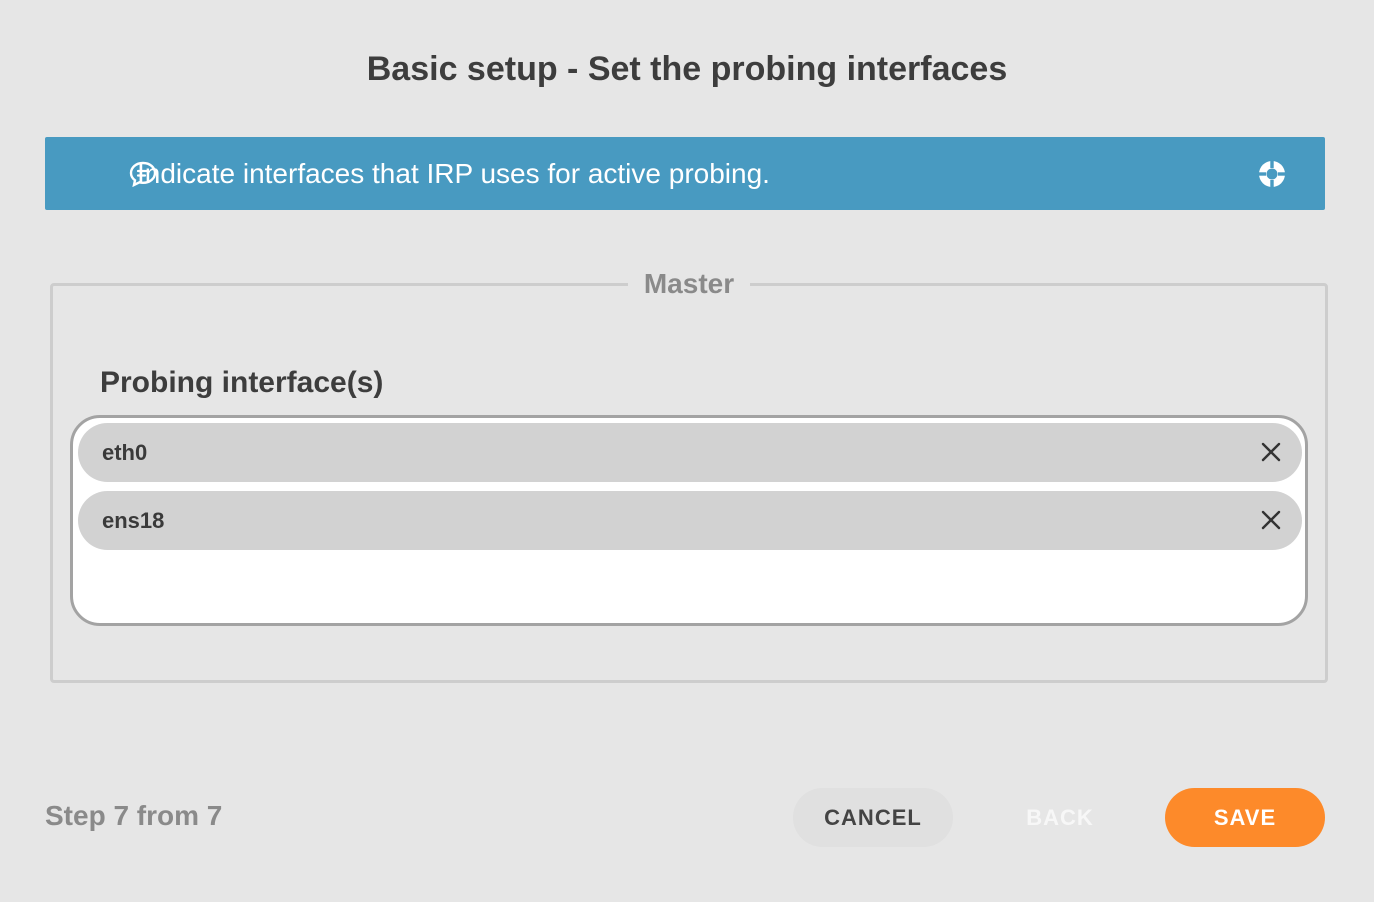 The width and height of the screenshot is (1374, 902). What do you see at coordinates (689, 283) in the screenshot?
I see `section-legend: Master` at bounding box center [689, 283].